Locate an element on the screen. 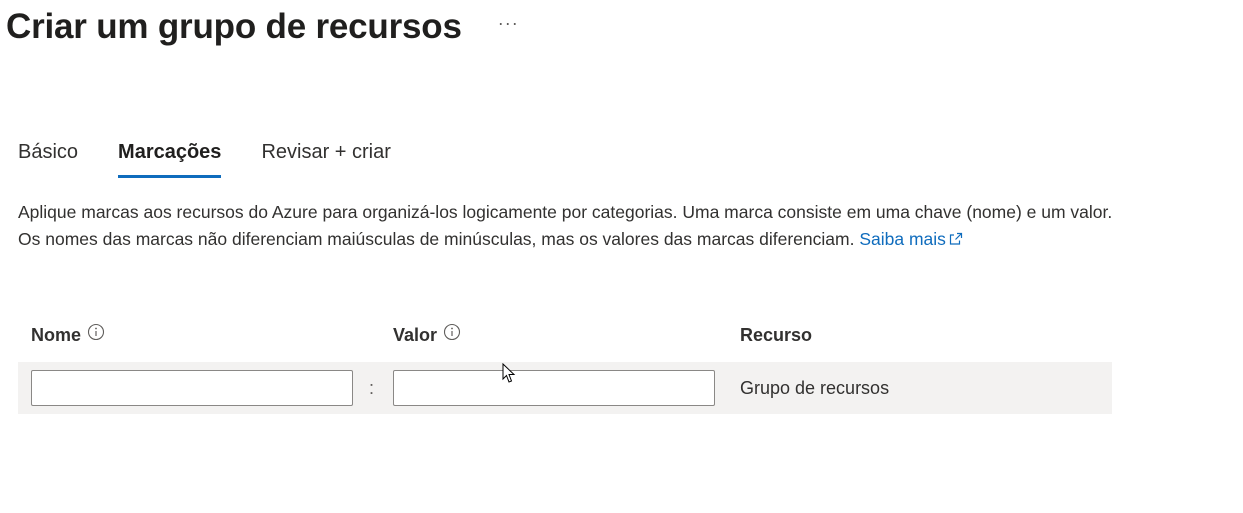 This screenshot has height=513, width=1243. page-title: Criar um grupo de recursos is located at coordinates (234, 26).